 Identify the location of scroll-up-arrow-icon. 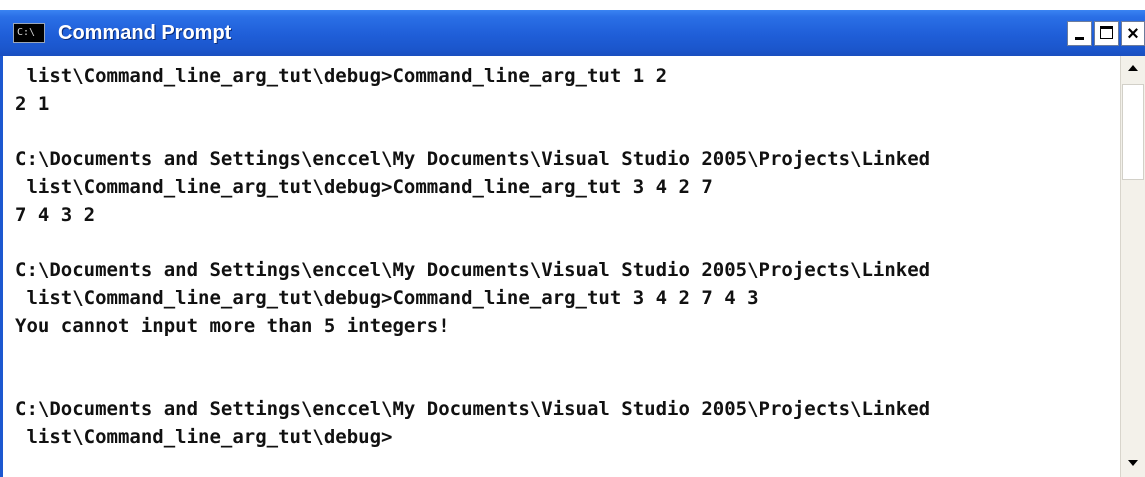
(1133, 69).